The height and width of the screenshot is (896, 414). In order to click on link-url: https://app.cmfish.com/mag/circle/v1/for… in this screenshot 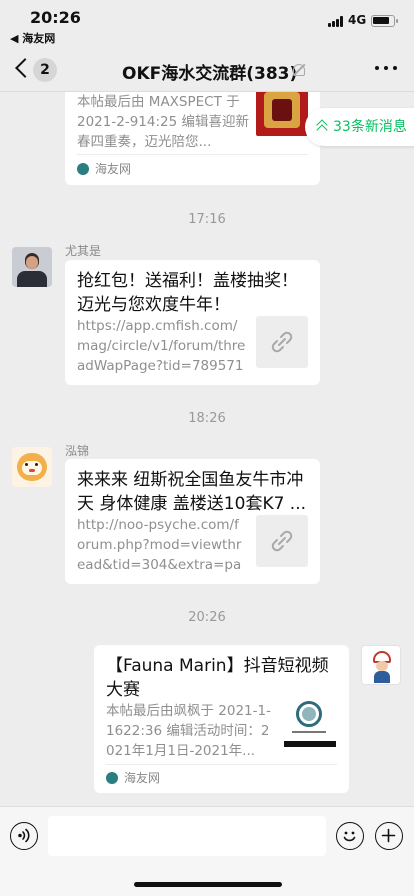, I will do `click(161, 346)`.